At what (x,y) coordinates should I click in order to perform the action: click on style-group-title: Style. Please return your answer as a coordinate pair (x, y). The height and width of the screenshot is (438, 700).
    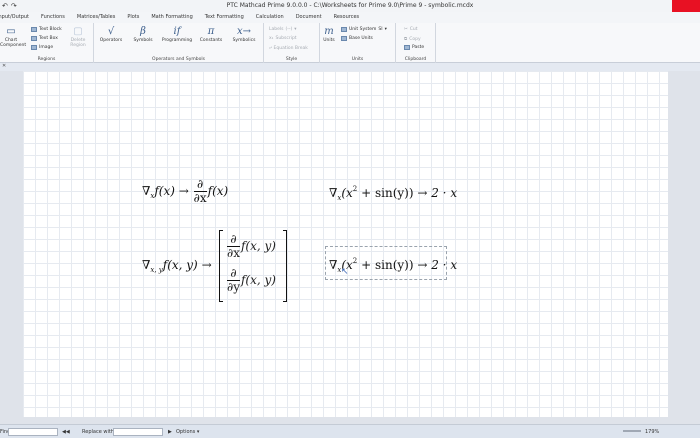
    Looking at the image, I should click on (291, 59).